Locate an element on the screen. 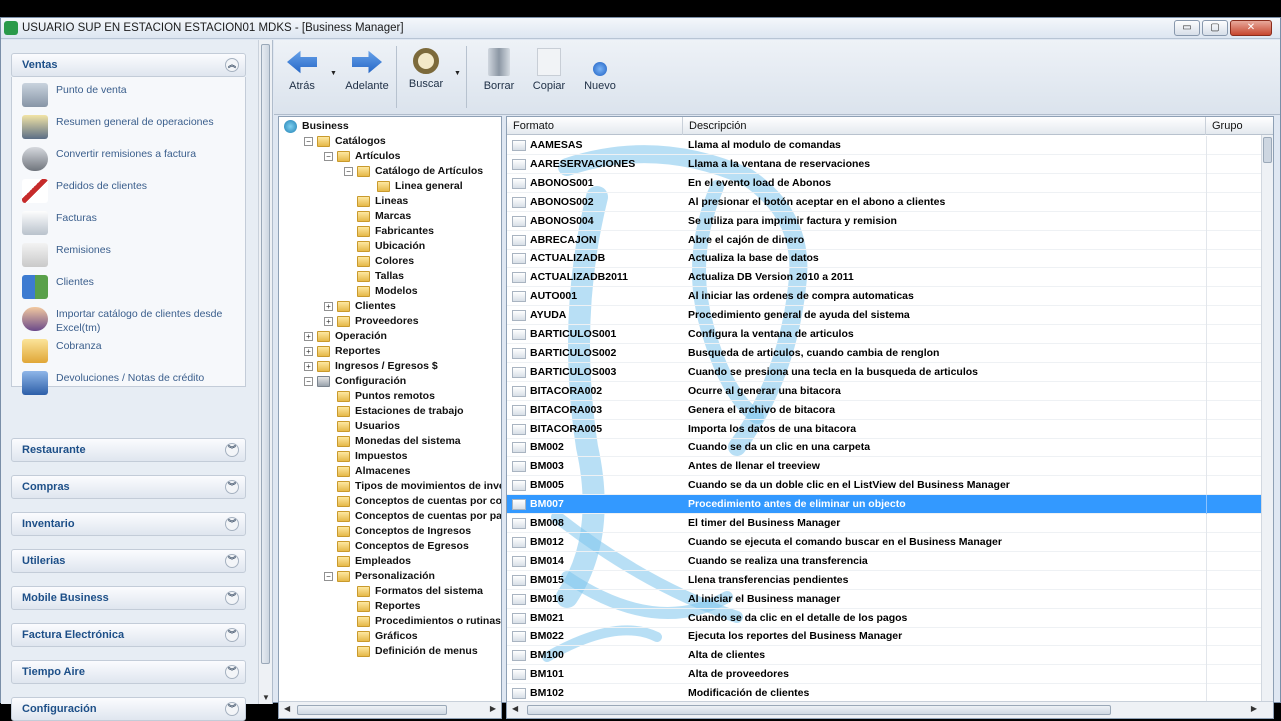 This screenshot has width=1281, height=721. tree-node: Definición de menus is located at coordinates (411, 651).